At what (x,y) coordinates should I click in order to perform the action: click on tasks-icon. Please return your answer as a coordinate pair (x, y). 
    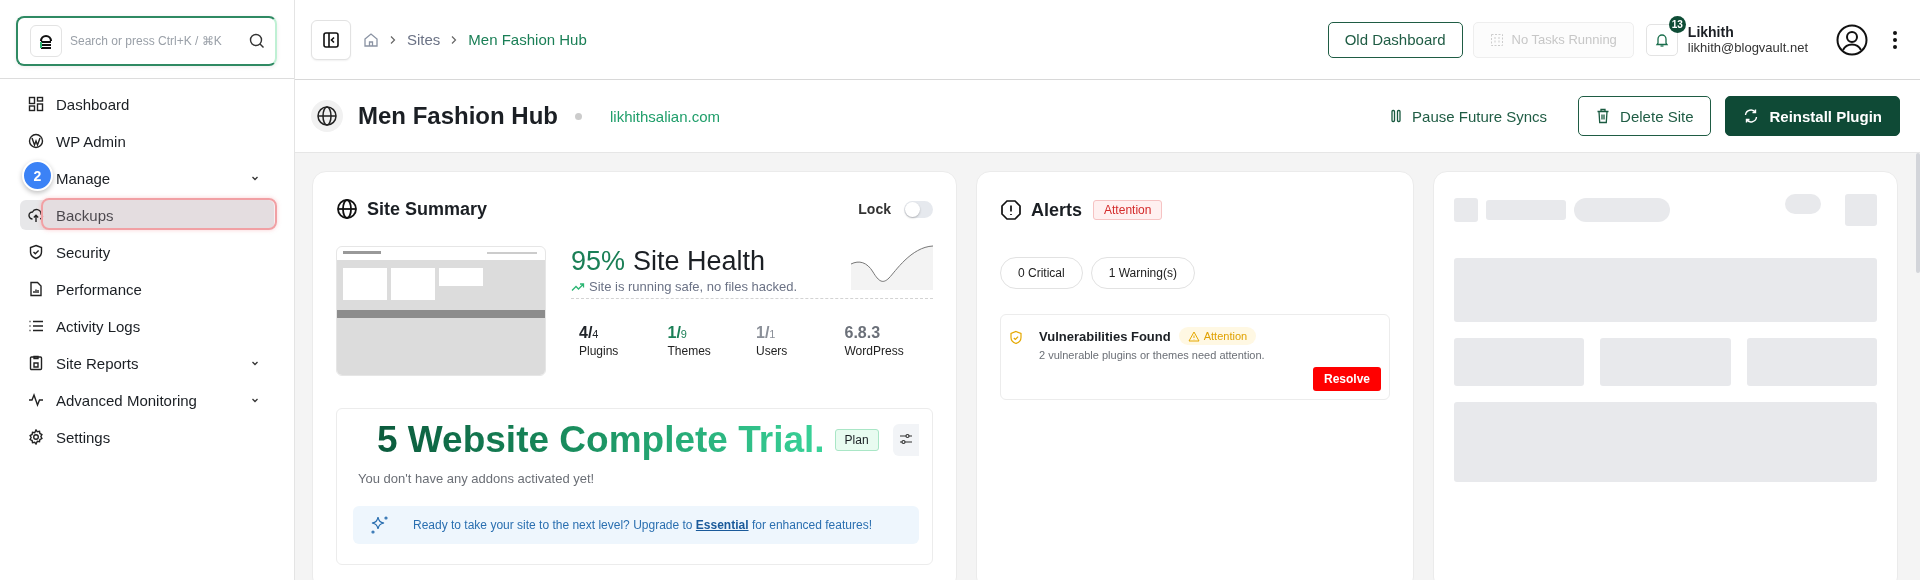
    Looking at the image, I should click on (1496, 39).